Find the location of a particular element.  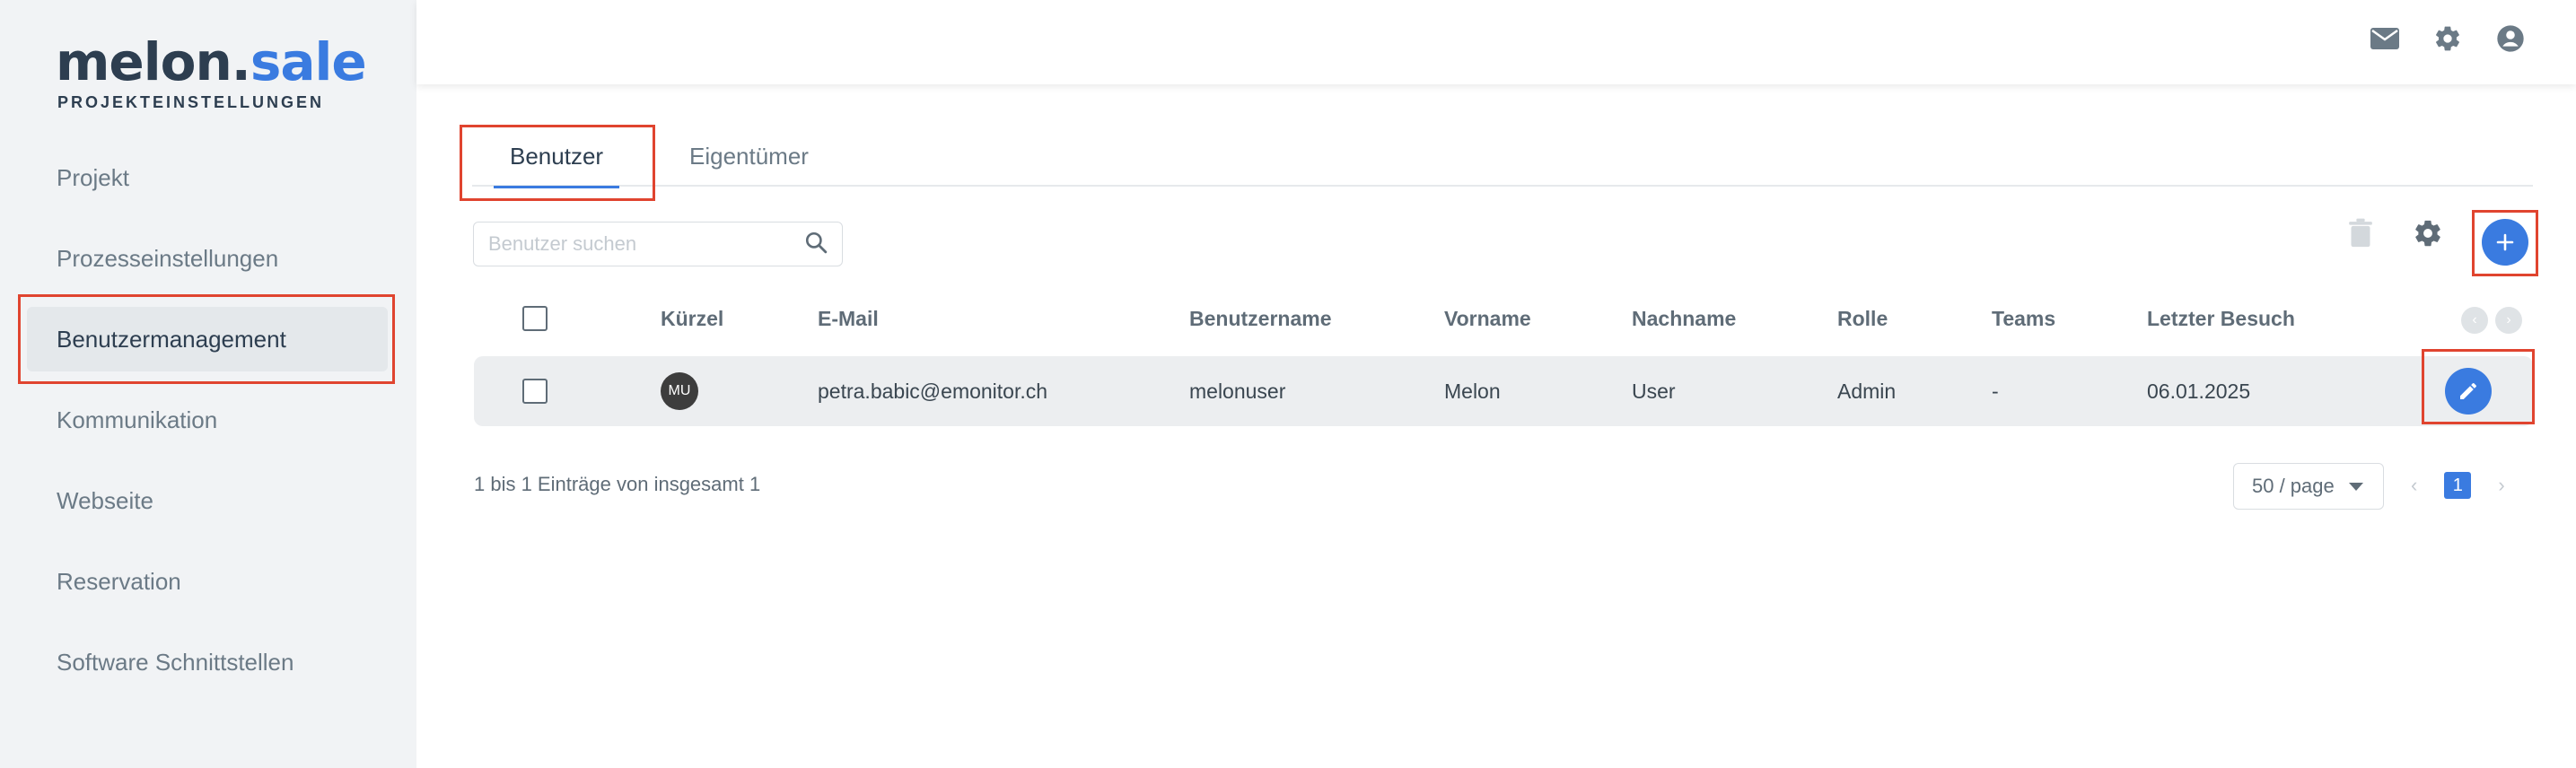

column-header-nachname: Nachname is located at coordinates (1684, 318).